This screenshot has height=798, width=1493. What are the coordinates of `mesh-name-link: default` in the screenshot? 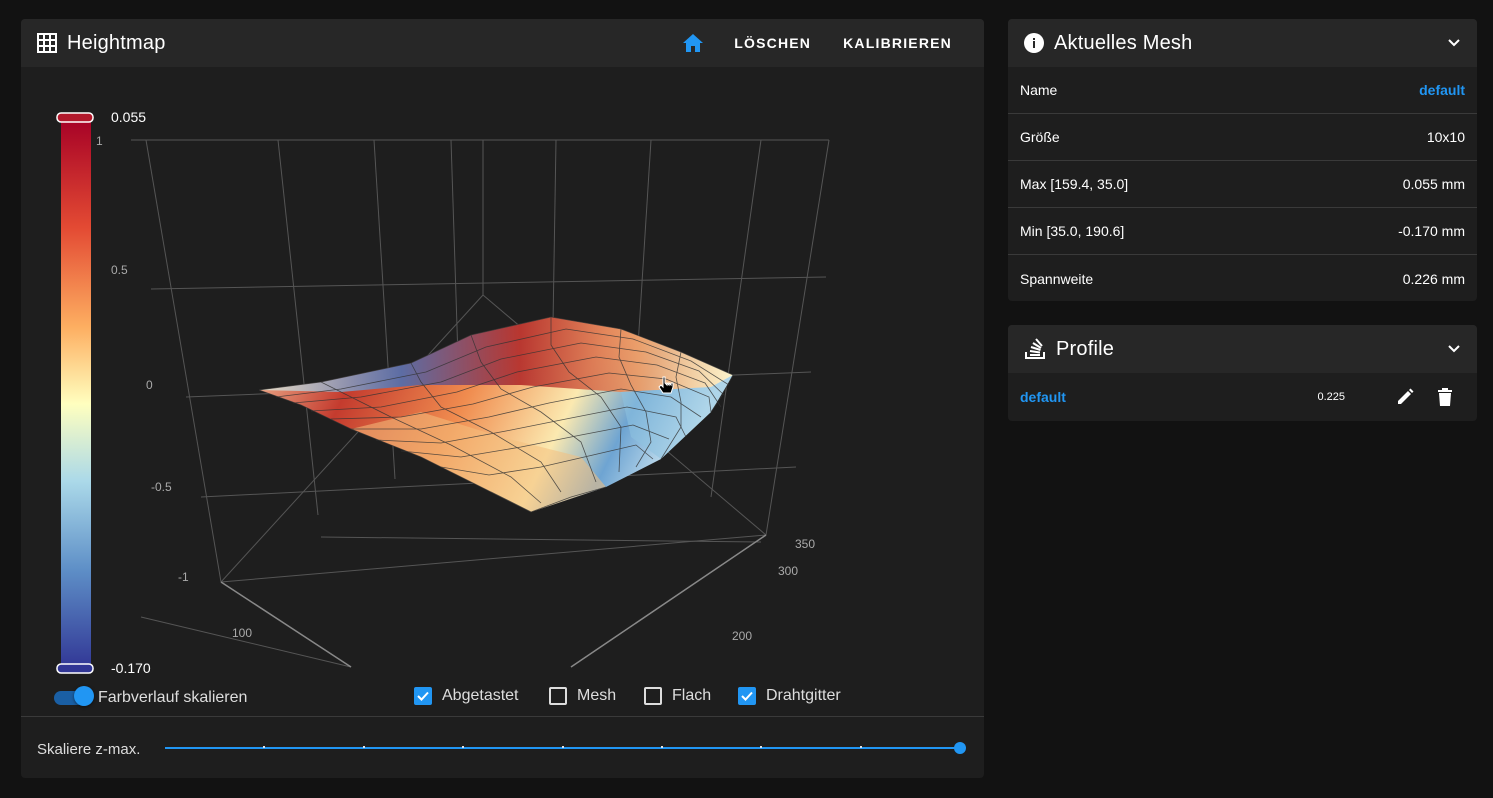 It's located at (1442, 90).